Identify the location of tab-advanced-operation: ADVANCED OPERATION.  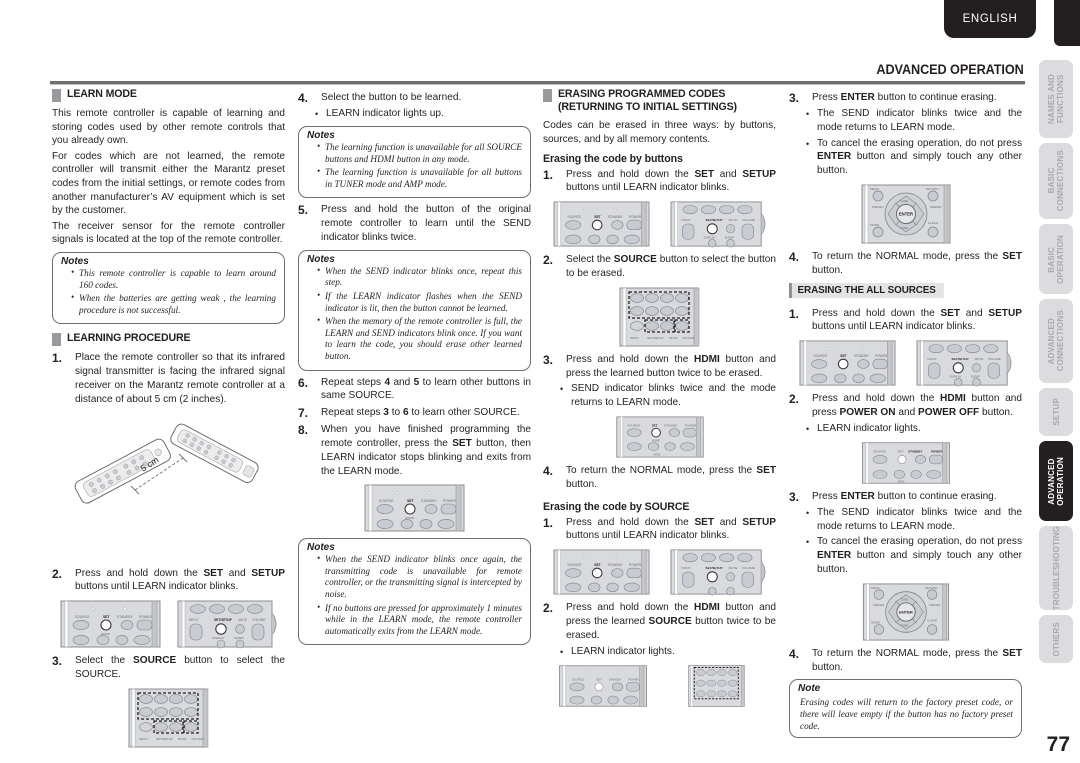
(1056, 481).